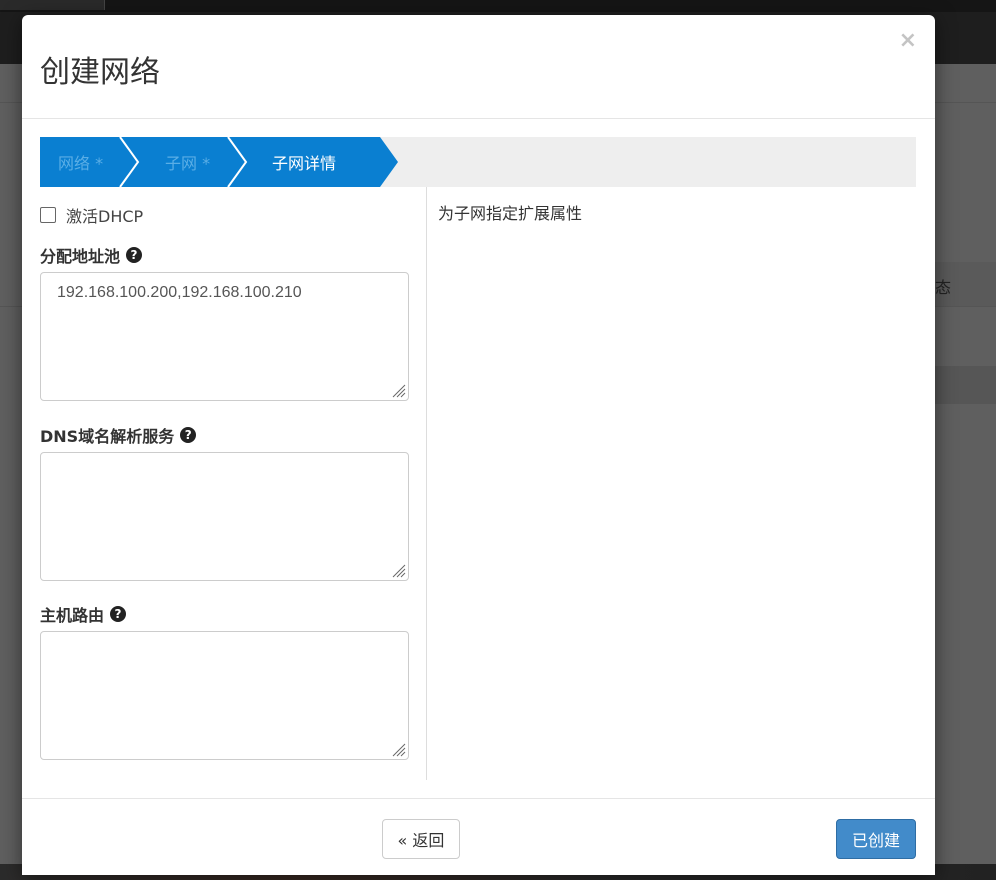 The image size is (996, 880). I want to click on back-button: « 返回, so click(421, 839).